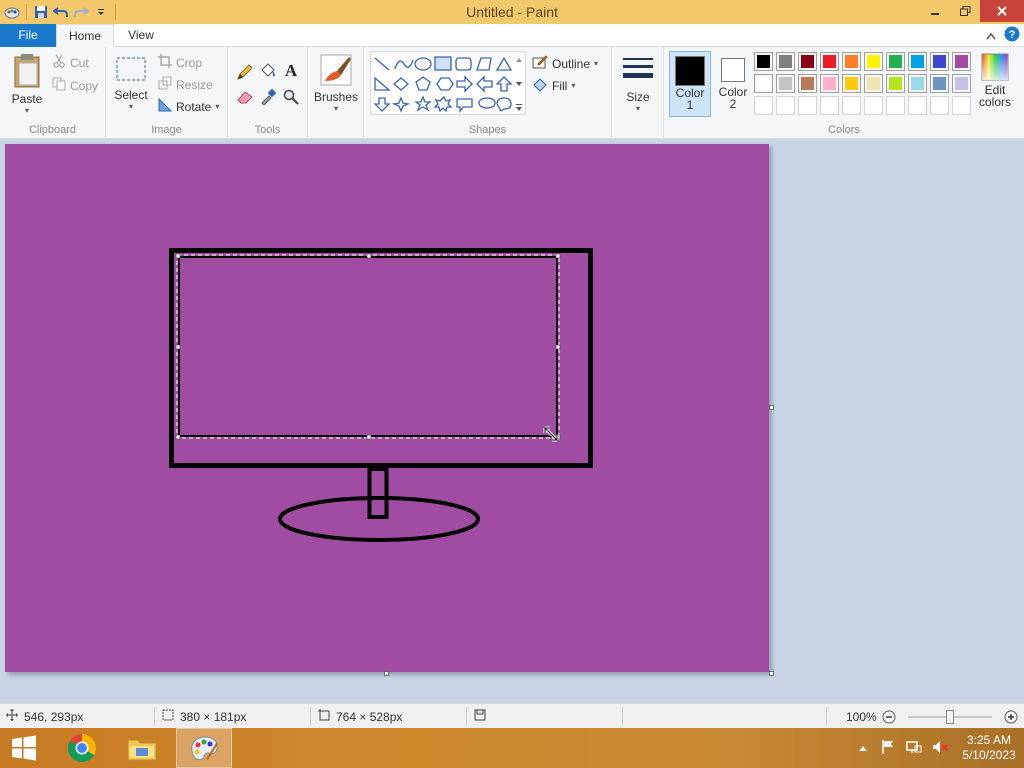 The image size is (1024, 768). I want to click on color-1-button: Color 1, so click(690, 84).